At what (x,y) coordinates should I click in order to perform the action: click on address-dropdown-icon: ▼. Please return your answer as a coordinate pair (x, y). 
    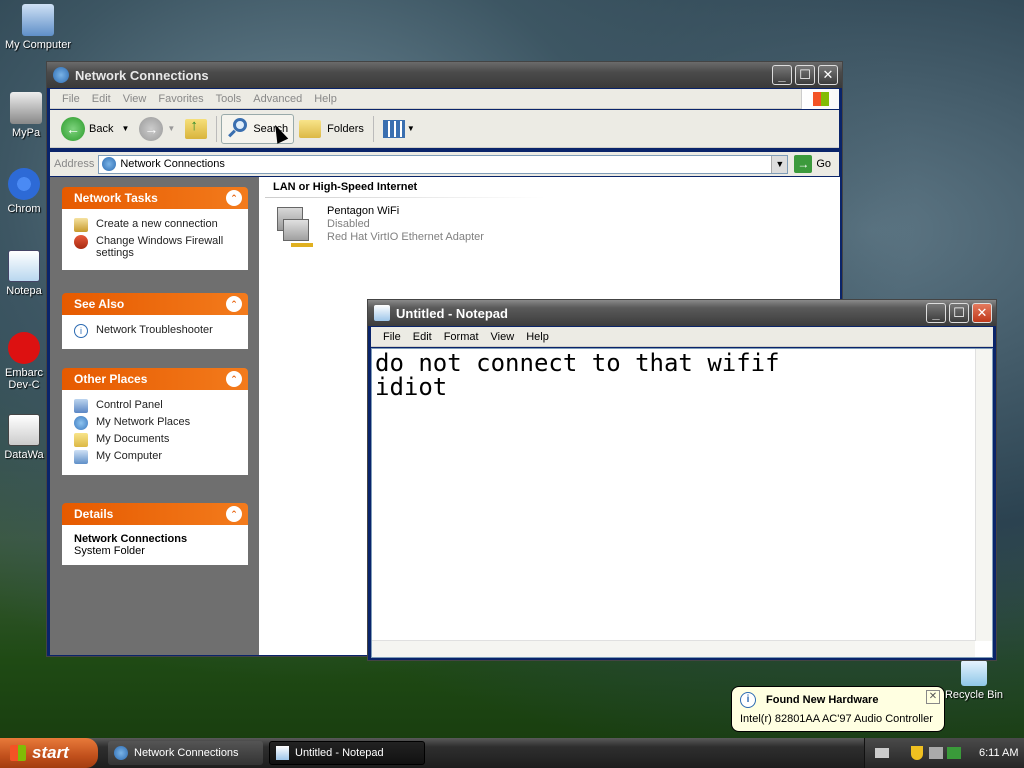
    Looking at the image, I should click on (779, 164).